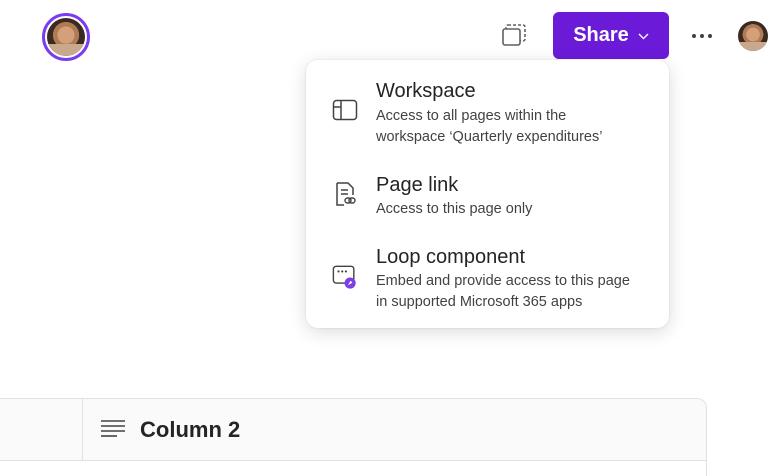 This screenshot has height=476, width=783. Describe the element at coordinates (503, 281) in the screenshot. I see `description-line: Embed and provide access to this page` at that location.